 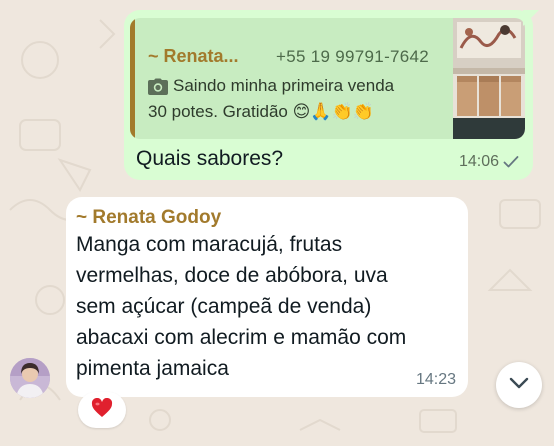 I want to click on incoming-sender-name: ~ Renata Godoy, so click(x=148, y=218).